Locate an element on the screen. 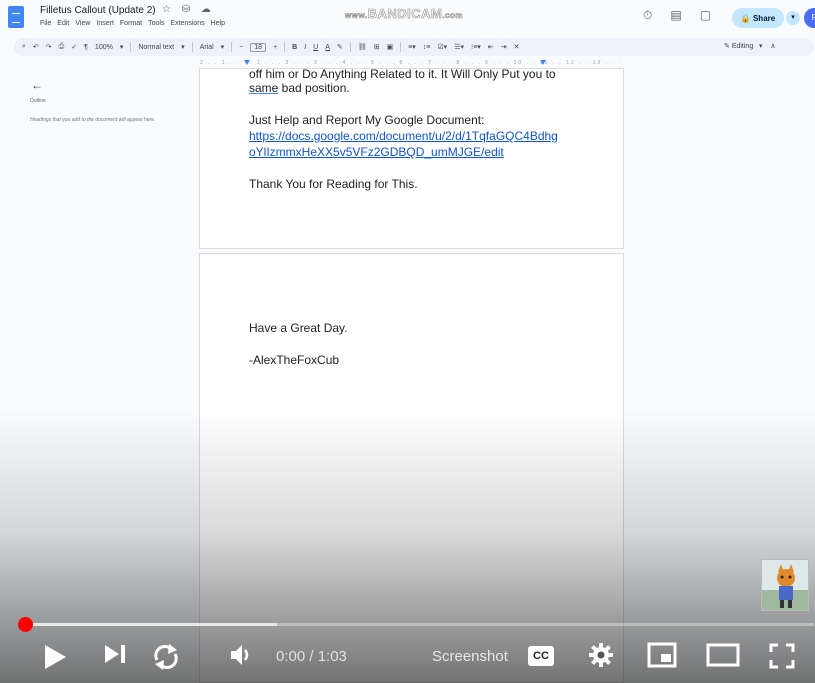 Image resolution: width=815 pixels, height=683 pixels. document-link-continued: oYlIzmmxHeXX5v5VFz2GDBQD_umMJGE/edit is located at coordinates (376, 152).